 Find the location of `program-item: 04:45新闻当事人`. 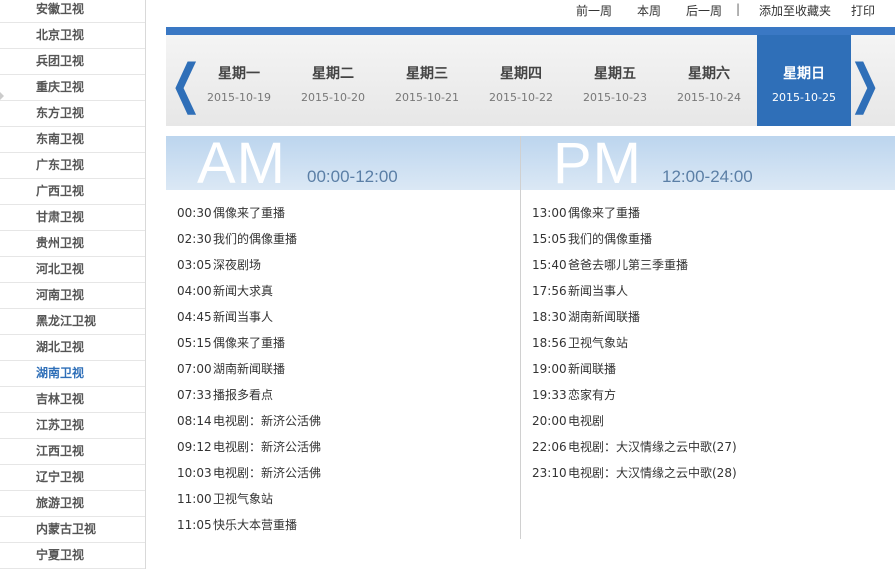

program-item: 04:45新闻当事人 is located at coordinates (249, 317).